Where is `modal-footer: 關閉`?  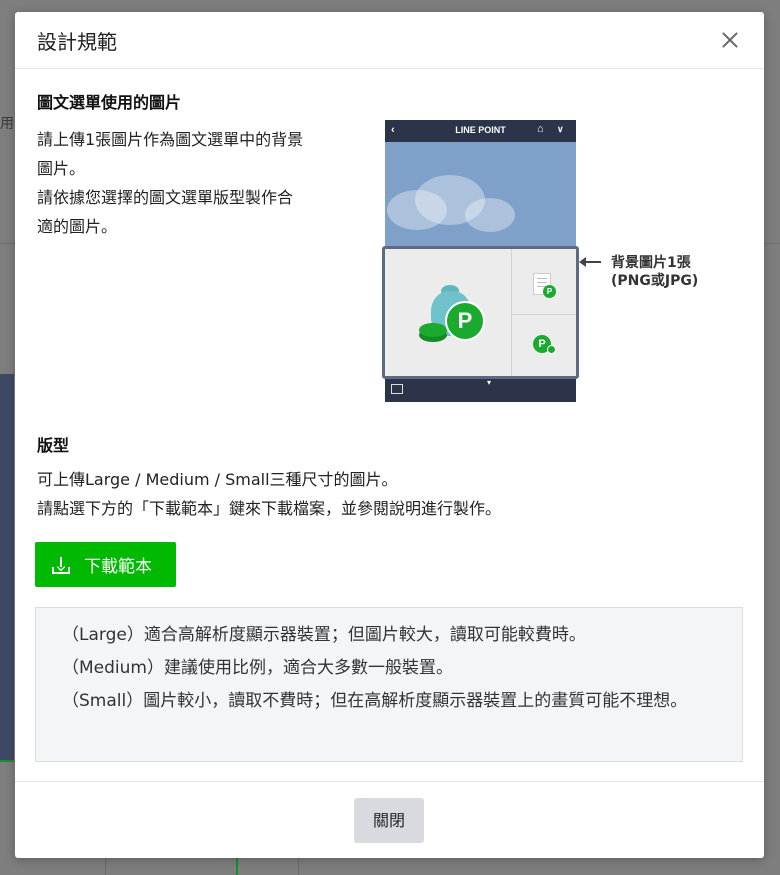
modal-footer: 關閉 is located at coordinates (389, 819).